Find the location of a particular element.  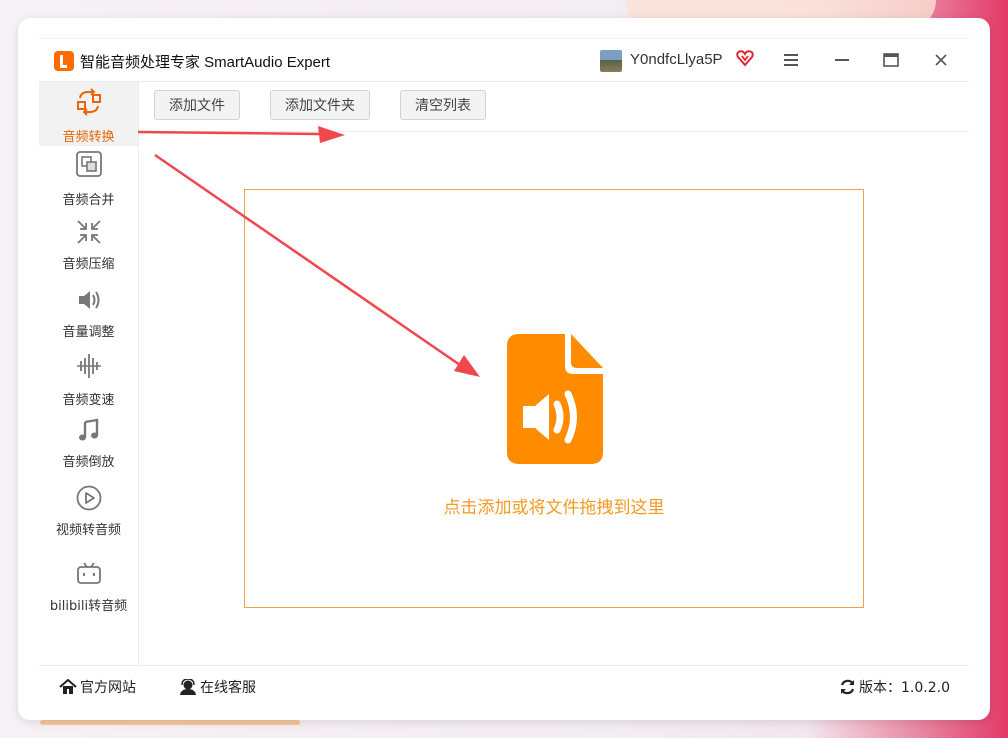

sidebar-item-label: 音频转换 is located at coordinates (88, 137).